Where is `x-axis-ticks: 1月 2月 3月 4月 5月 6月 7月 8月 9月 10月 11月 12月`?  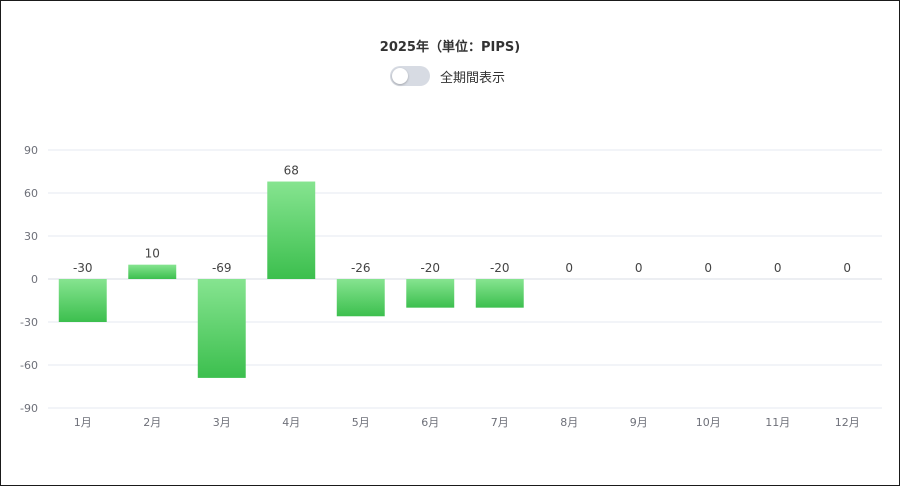
x-axis-ticks: 1月 2月 3月 4月 5月 6月 7月 8月 9月 10月 11月 12月 is located at coordinates (467, 422).